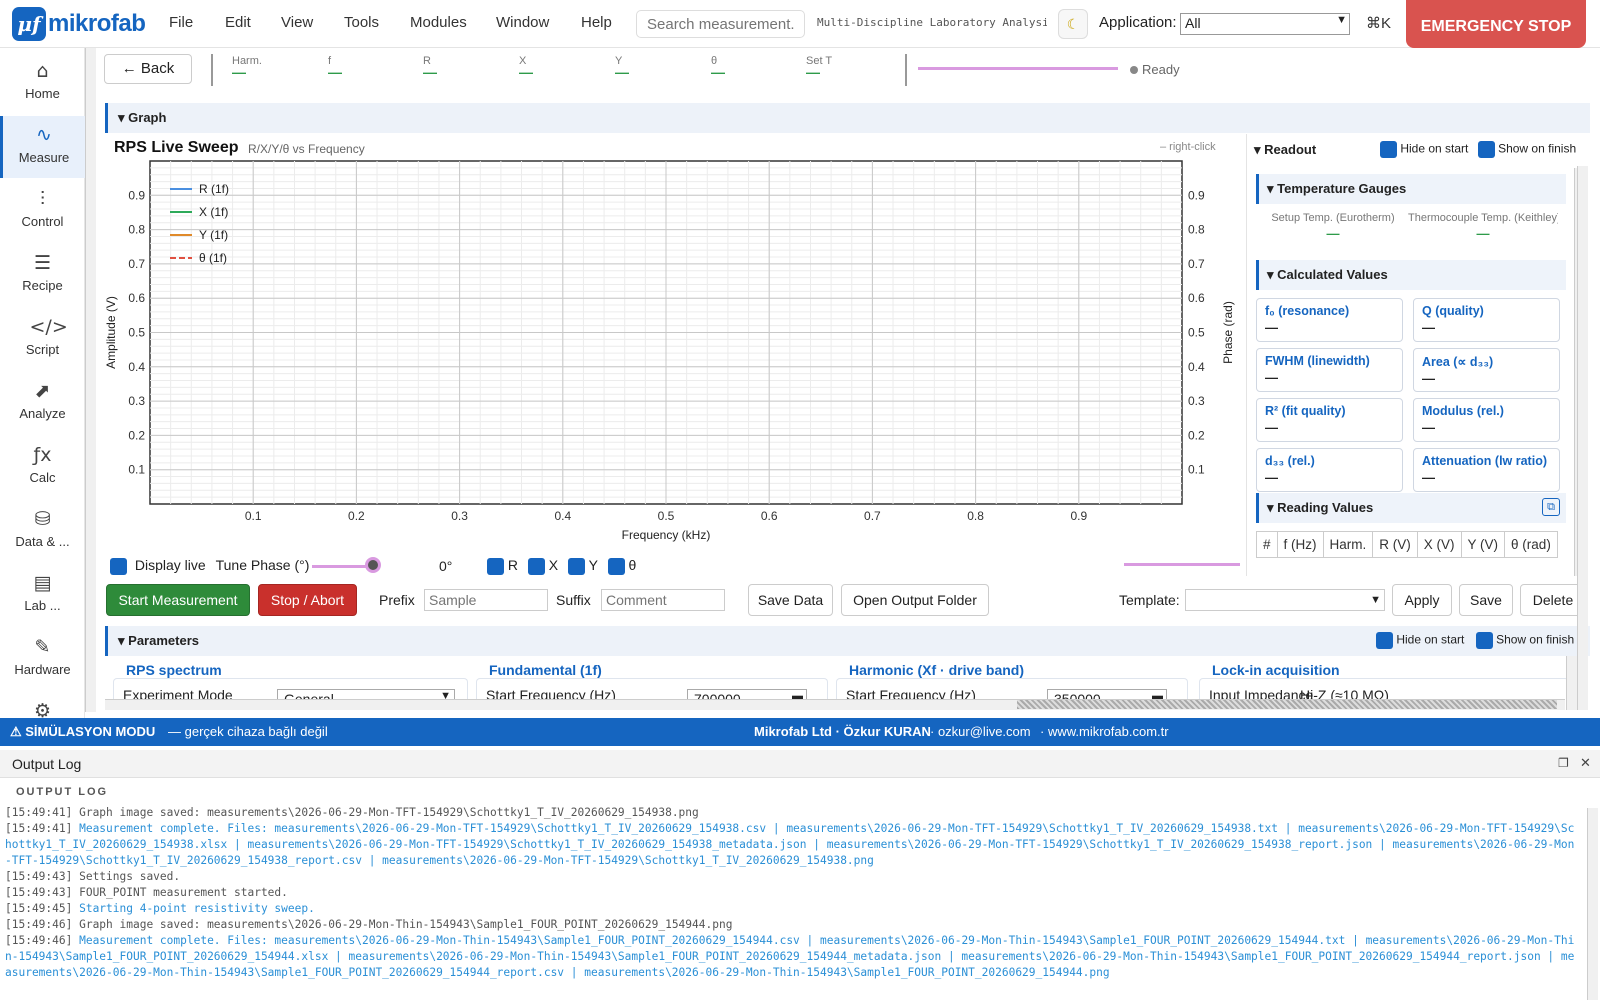  I want to click on column-header: #, so click(1267, 544).